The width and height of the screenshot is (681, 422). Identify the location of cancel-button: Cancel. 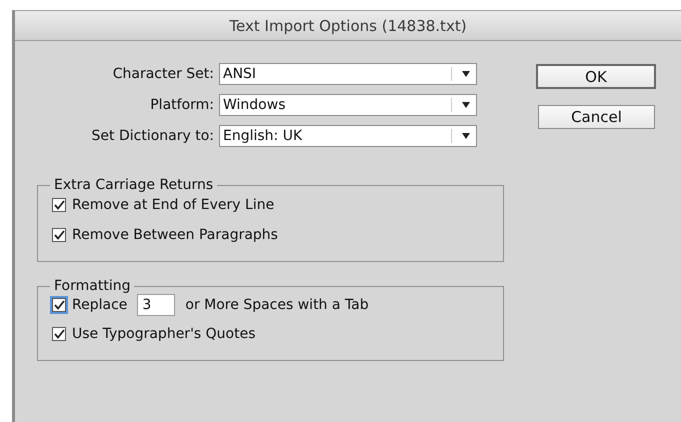
(596, 117).